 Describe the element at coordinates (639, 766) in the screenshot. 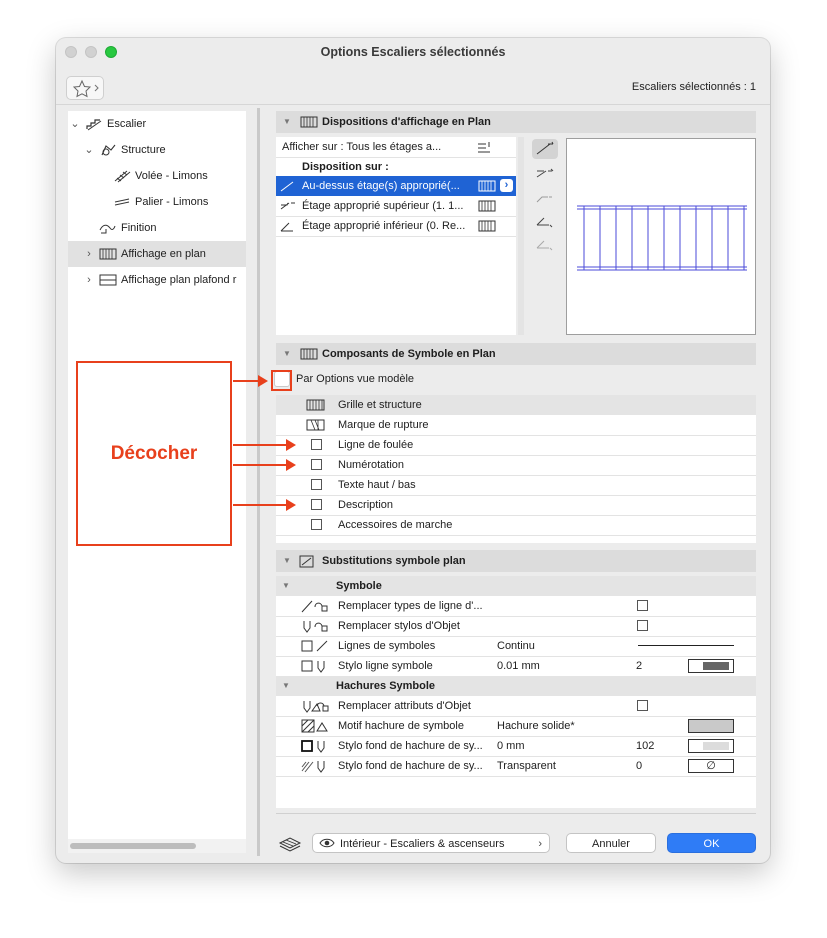

I see `subst-pen-number: 0` at that location.